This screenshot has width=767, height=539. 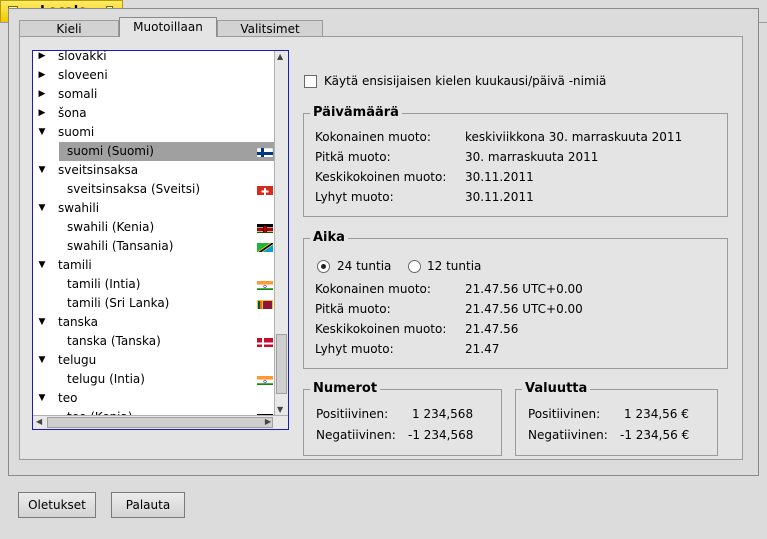 I want to click on tree-locale-item: sveitsinsaksa (Sveitsi), so click(x=154, y=189).